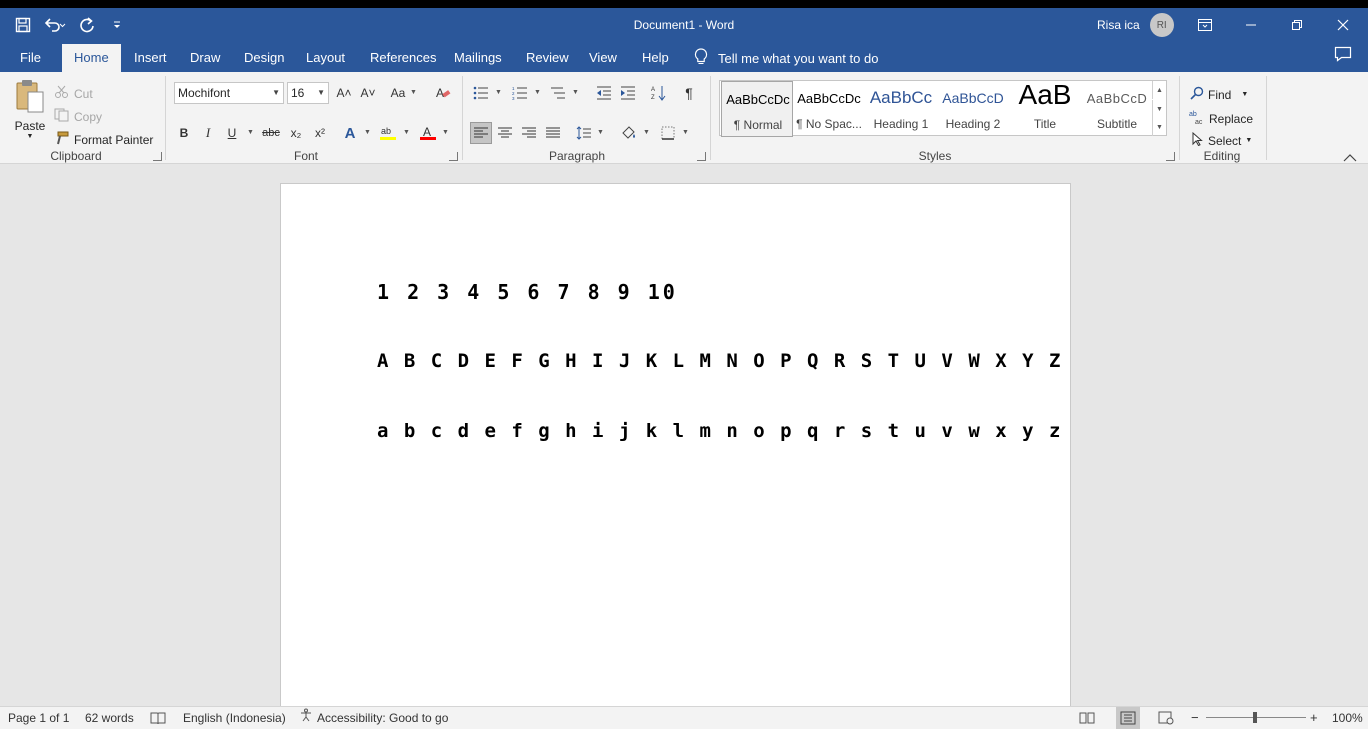 The height and width of the screenshot is (729, 1368). What do you see at coordinates (558, 93) in the screenshot?
I see `multilevel-list-icon` at bounding box center [558, 93].